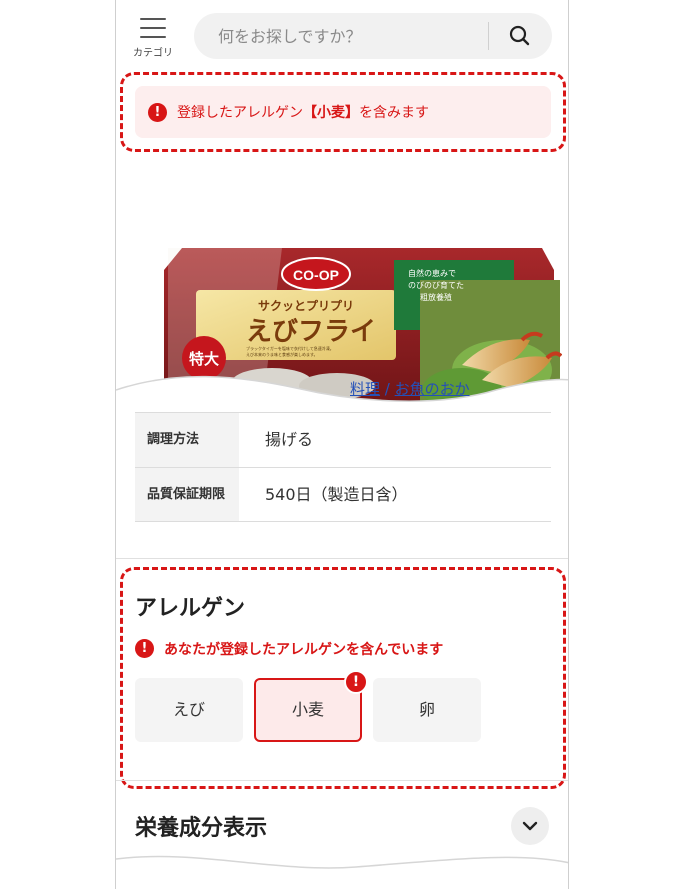  I want to click on product-small-print-1: ブラックタイガーを塩味で衣付けして急速冷凍。, so click(290, 348).